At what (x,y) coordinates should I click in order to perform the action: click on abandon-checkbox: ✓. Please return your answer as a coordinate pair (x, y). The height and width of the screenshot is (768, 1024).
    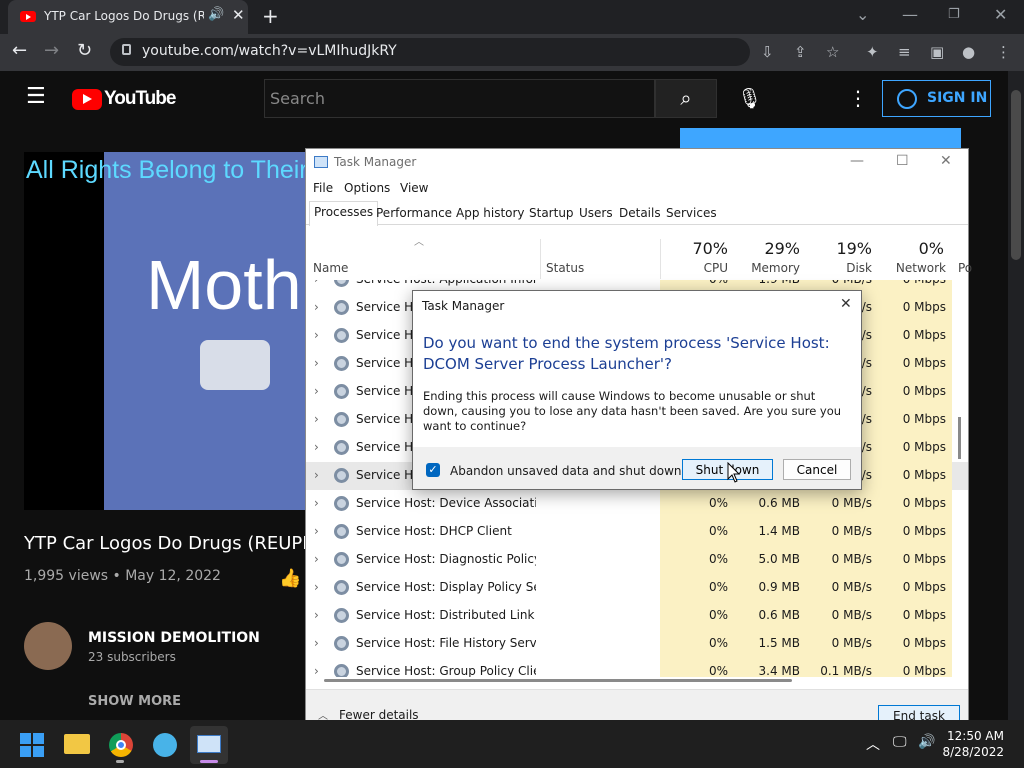
    Looking at the image, I should click on (433, 470).